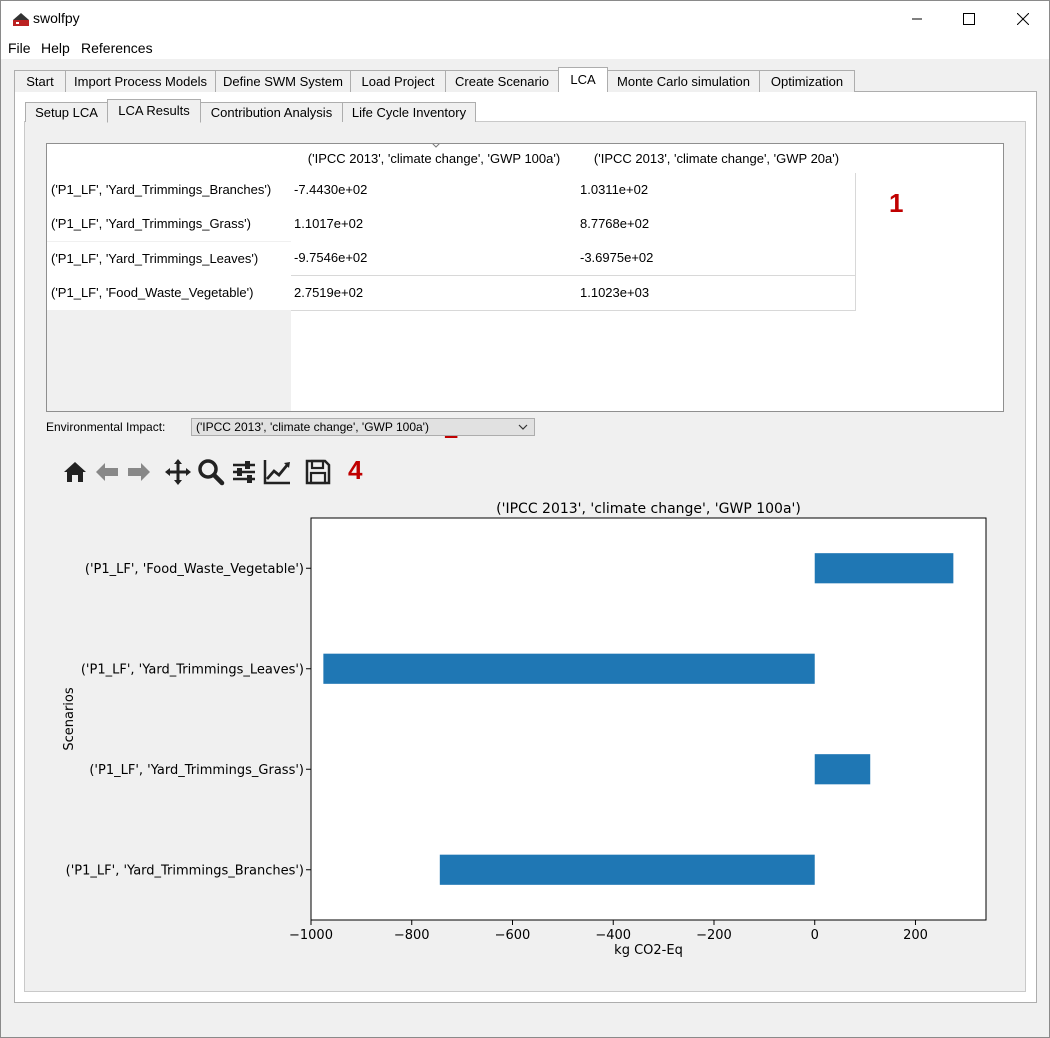 This screenshot has width=1050, height=1038. I want to click on table-cell: 1.1017e+02, so click(434, 224).